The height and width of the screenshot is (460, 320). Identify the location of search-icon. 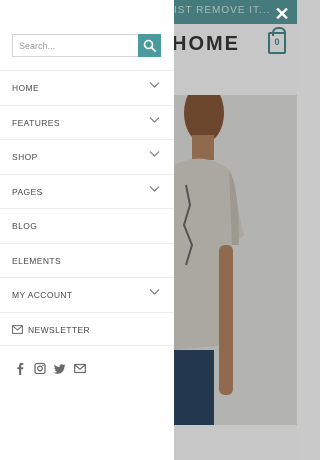
(149, 45).